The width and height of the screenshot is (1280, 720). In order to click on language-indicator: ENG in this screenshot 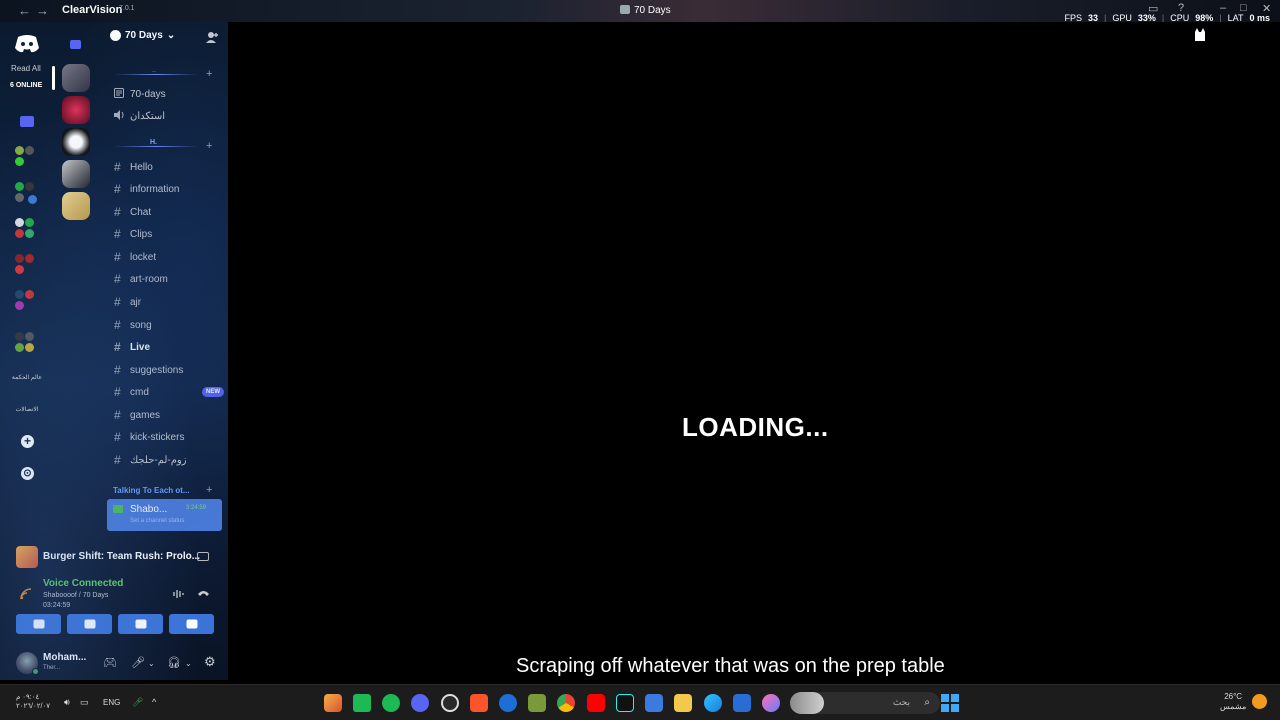, I will do `click(111, 702)`.